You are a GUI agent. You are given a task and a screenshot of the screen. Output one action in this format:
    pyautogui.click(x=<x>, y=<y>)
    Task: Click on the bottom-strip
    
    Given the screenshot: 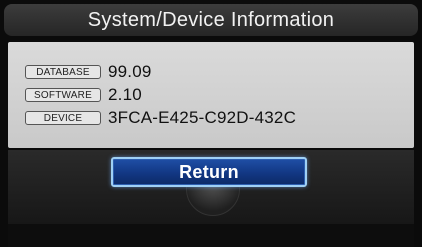 What is the action you would take?
    pyautogui.click(x=211, y=235)
    